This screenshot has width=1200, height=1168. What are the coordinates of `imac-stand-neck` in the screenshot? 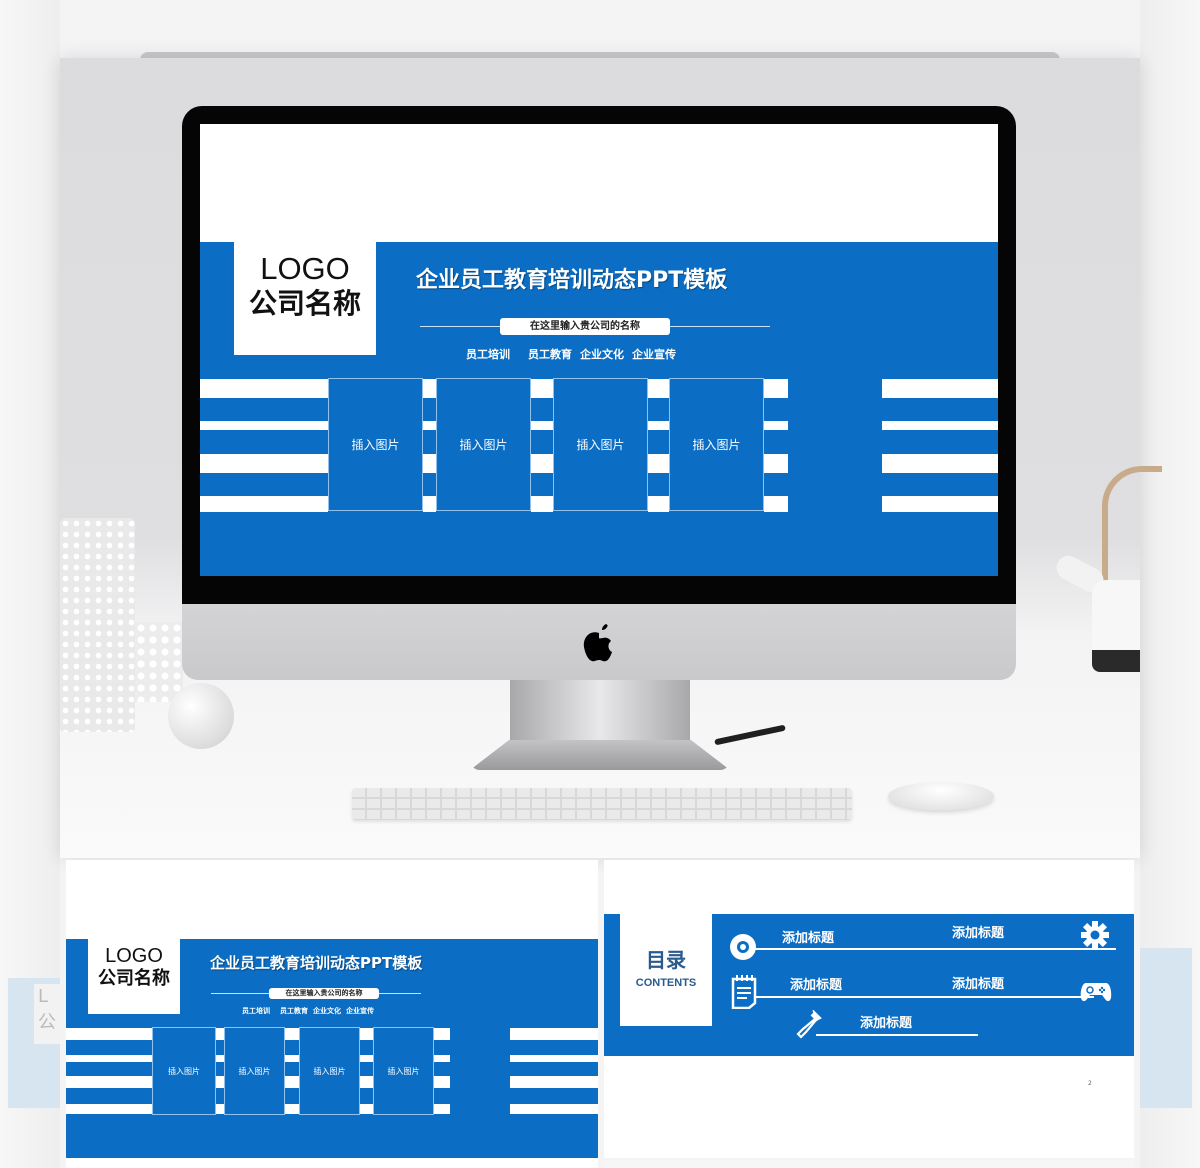 It's located at (600, 715).